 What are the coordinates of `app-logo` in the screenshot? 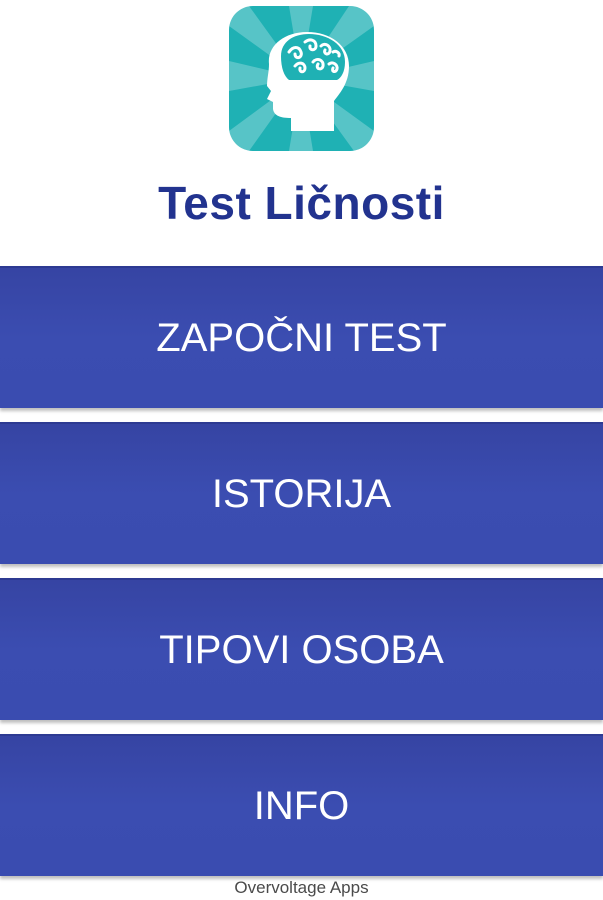 It's located at (301, 78).